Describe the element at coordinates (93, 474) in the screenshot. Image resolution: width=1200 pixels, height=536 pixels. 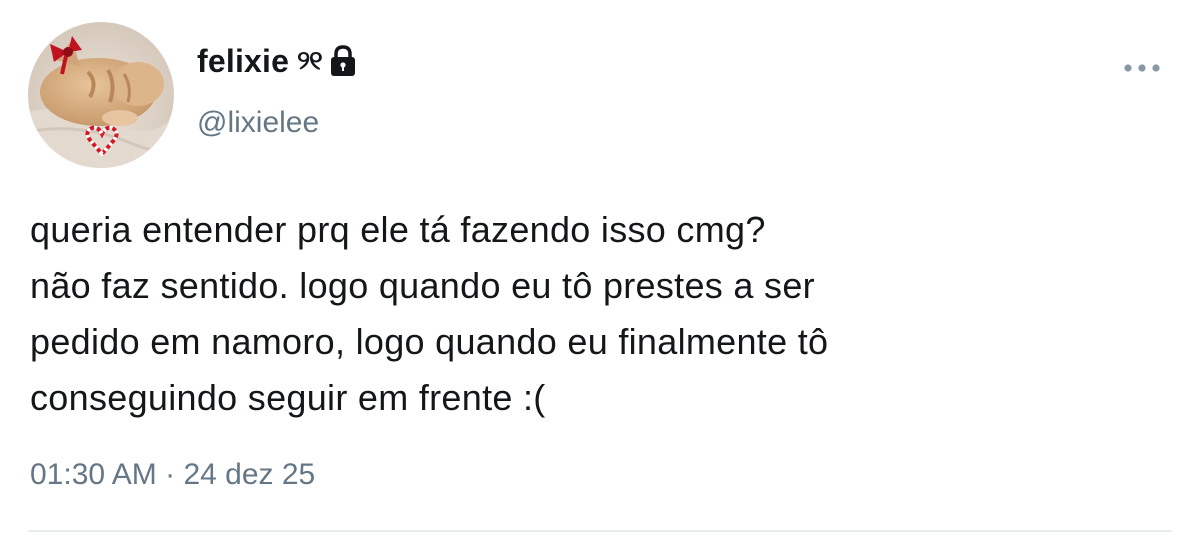
I see `tweet-time: 01:30 AM` at that location.